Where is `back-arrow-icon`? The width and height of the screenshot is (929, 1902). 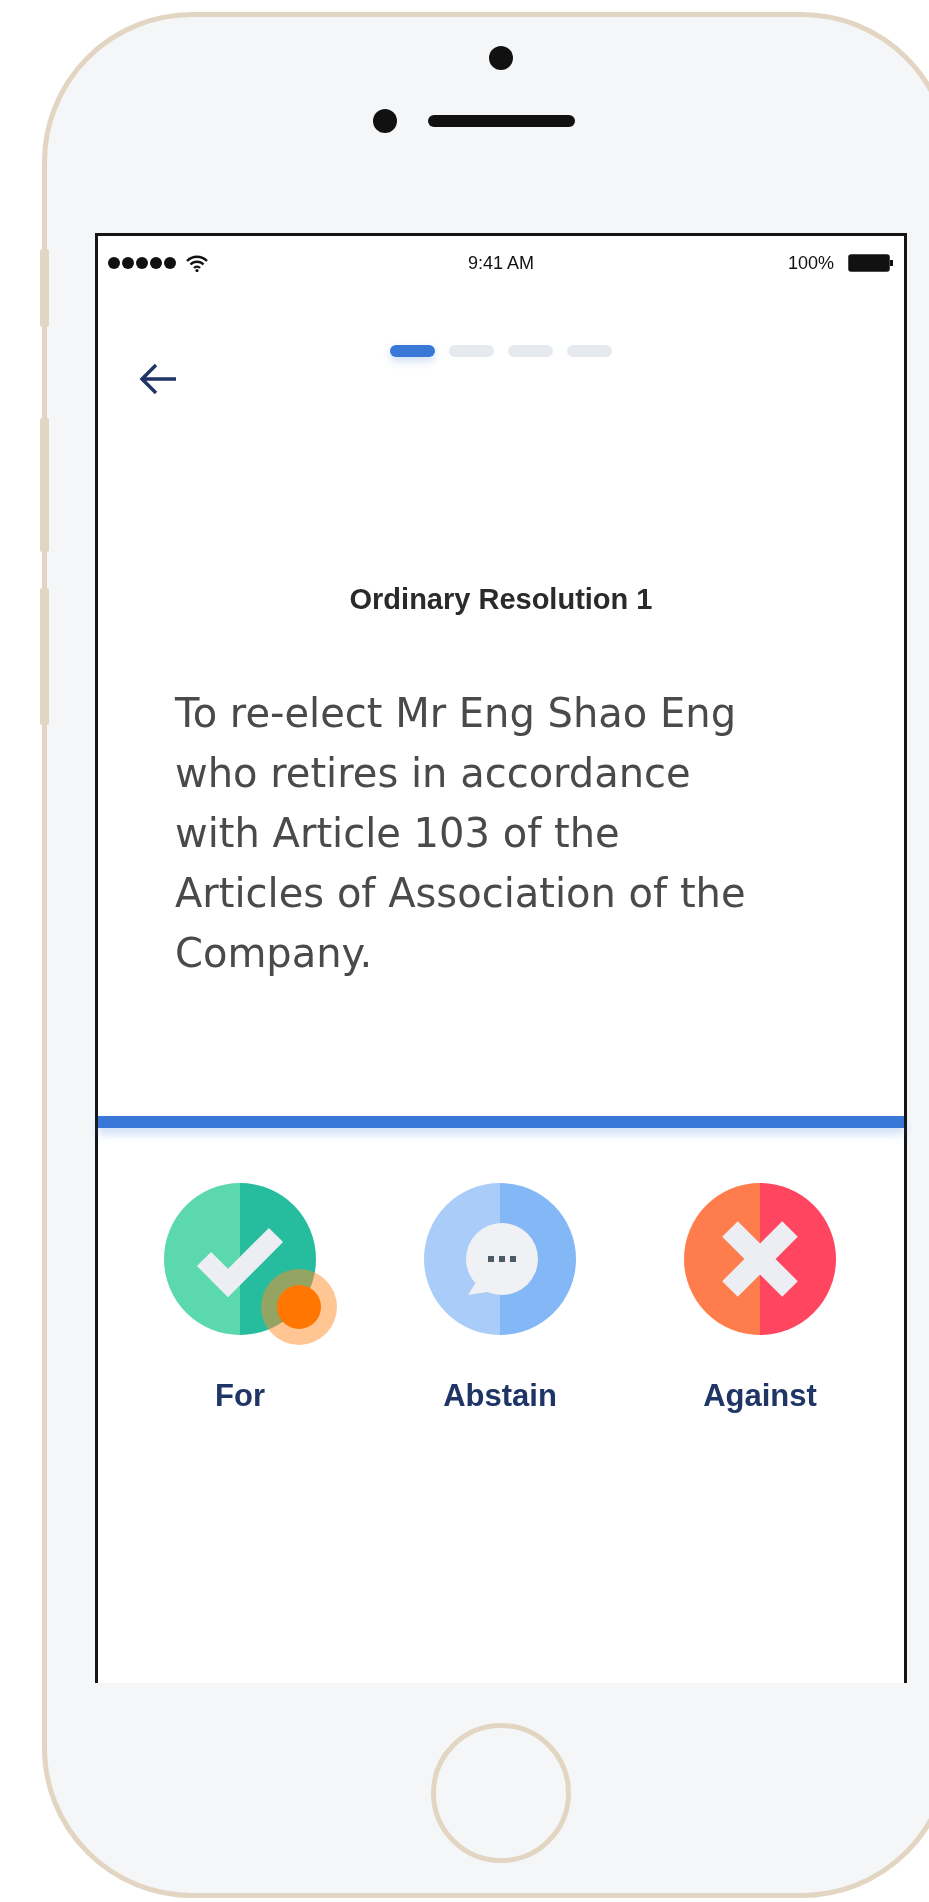 back-arrow-icon is located at coordinates (158, 379).